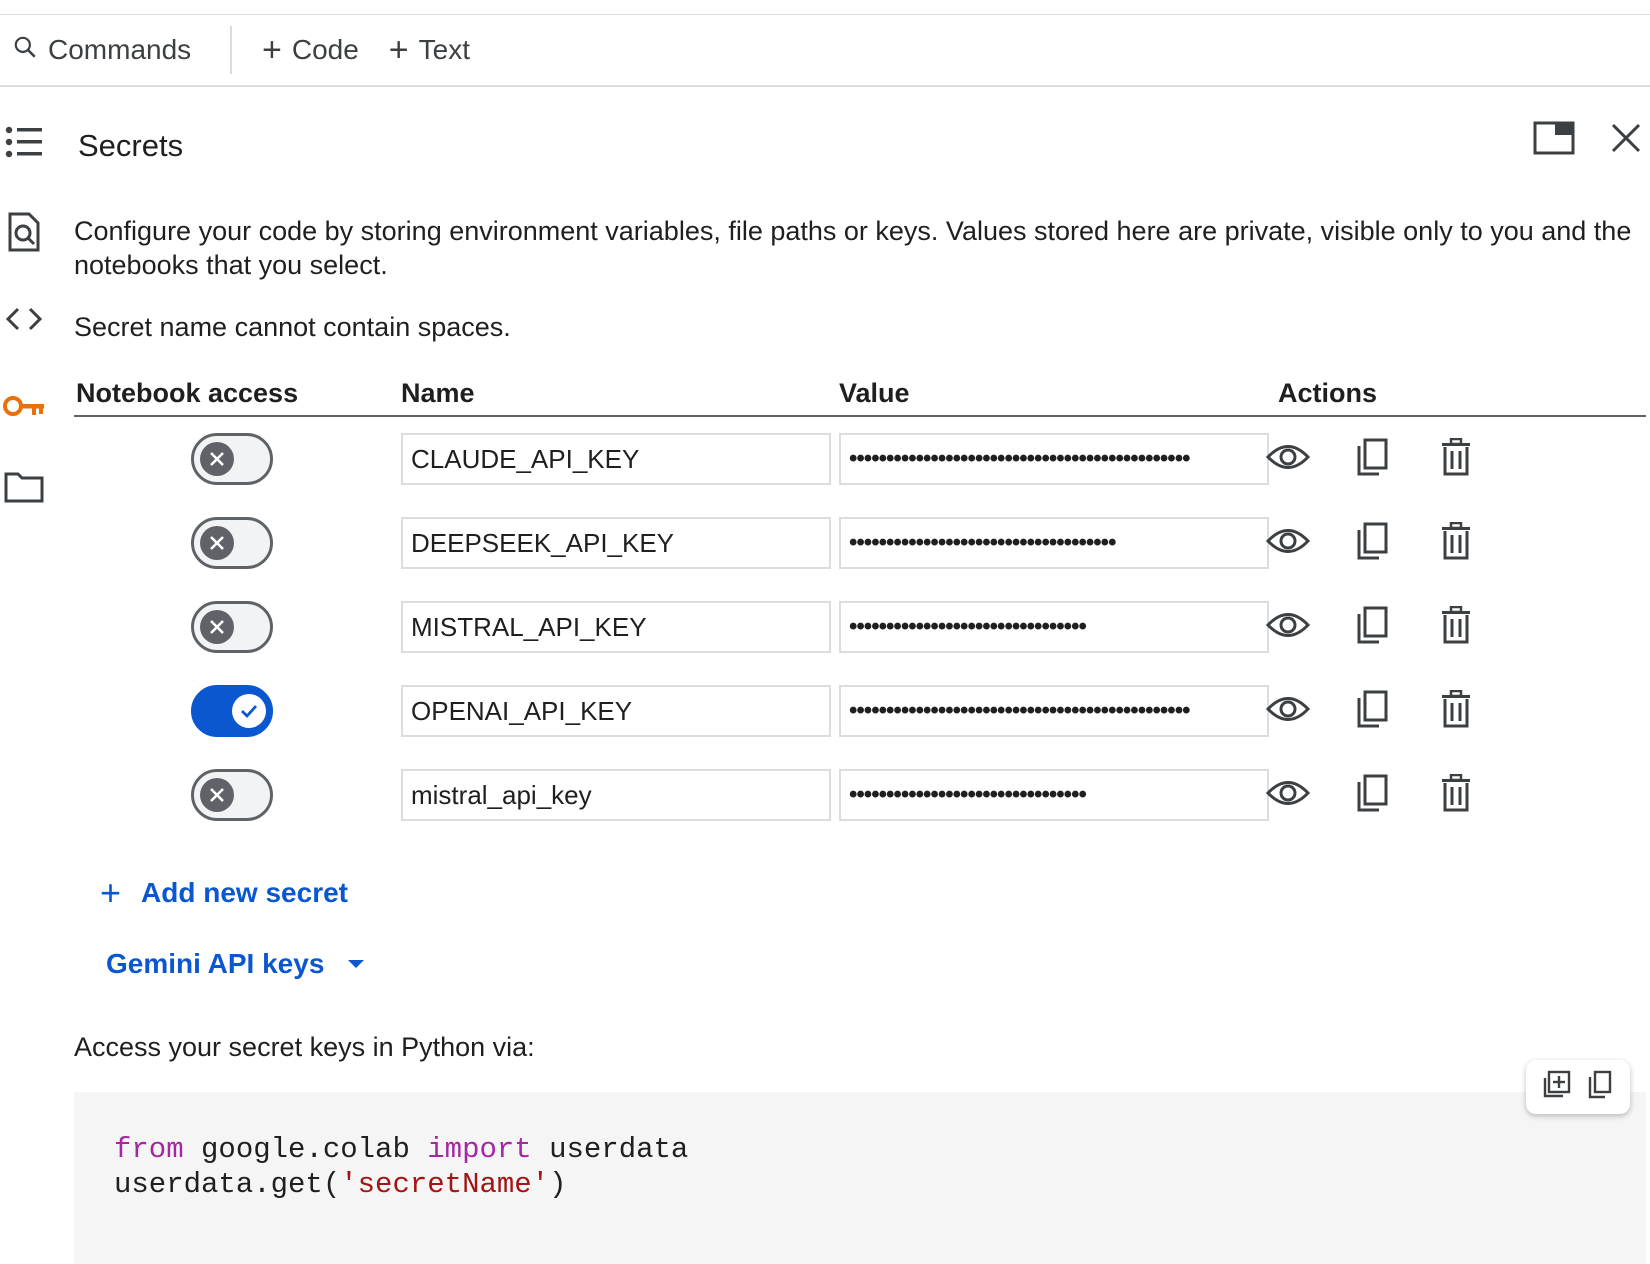 This screenshot has height=1264, width=1650. What do you see at coordinates (438, 393) in the screenshot?
I see `header-name: Name` at bounding box center [438, 393].